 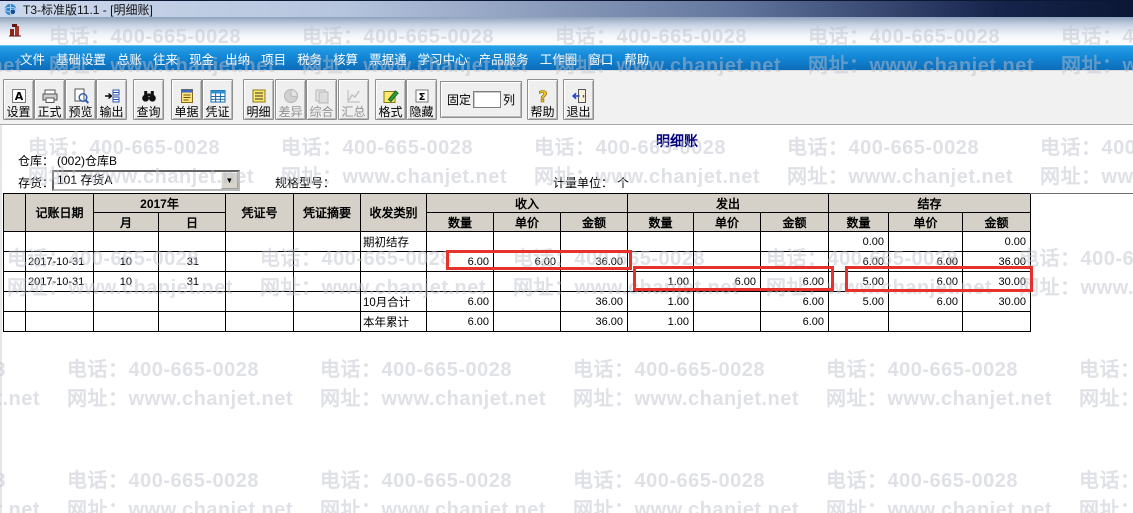 I want to click on menu-item-receivable-payable: 往来, so click(x=165, y=58).